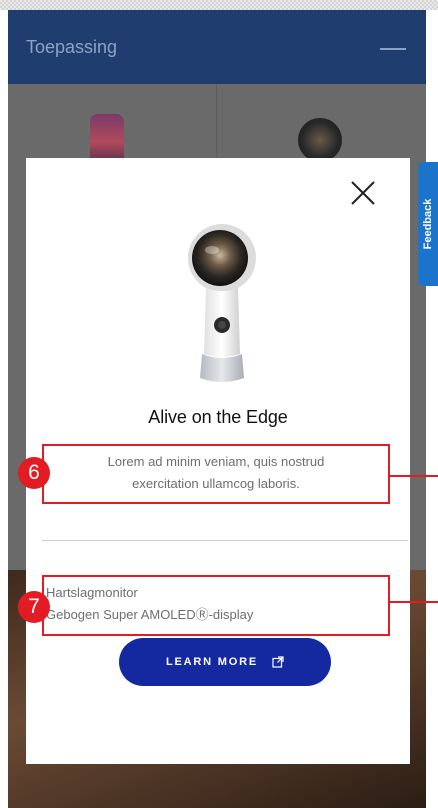 The image size is (438, 808). Describe the element at coordinates (393, 49) in the screenshot. I see `collapse-icon` at that location.